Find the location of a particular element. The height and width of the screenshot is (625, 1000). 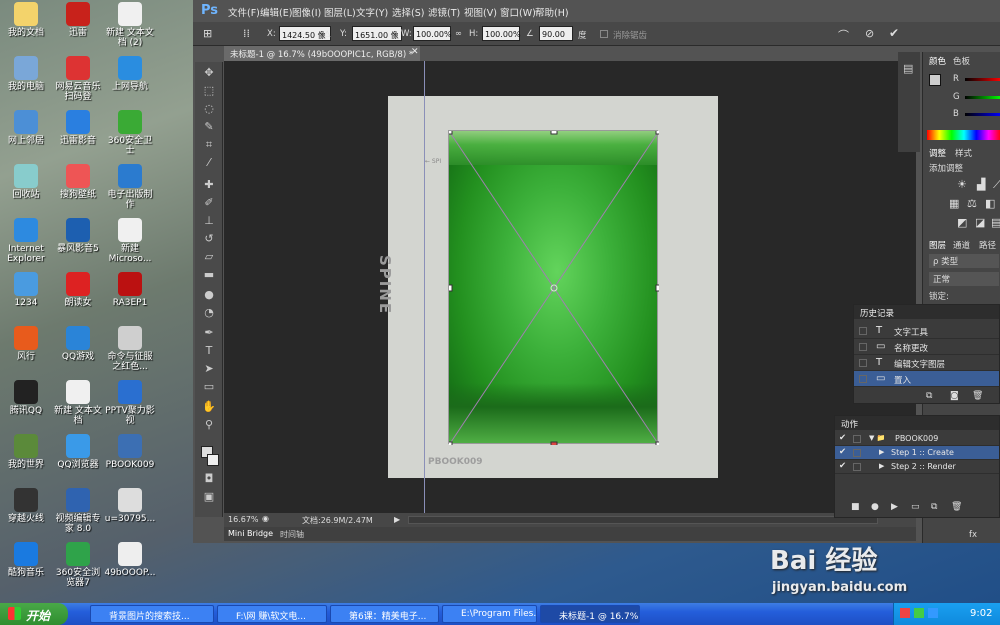

link-icon: ∞ is located at coordinates (458, 34).